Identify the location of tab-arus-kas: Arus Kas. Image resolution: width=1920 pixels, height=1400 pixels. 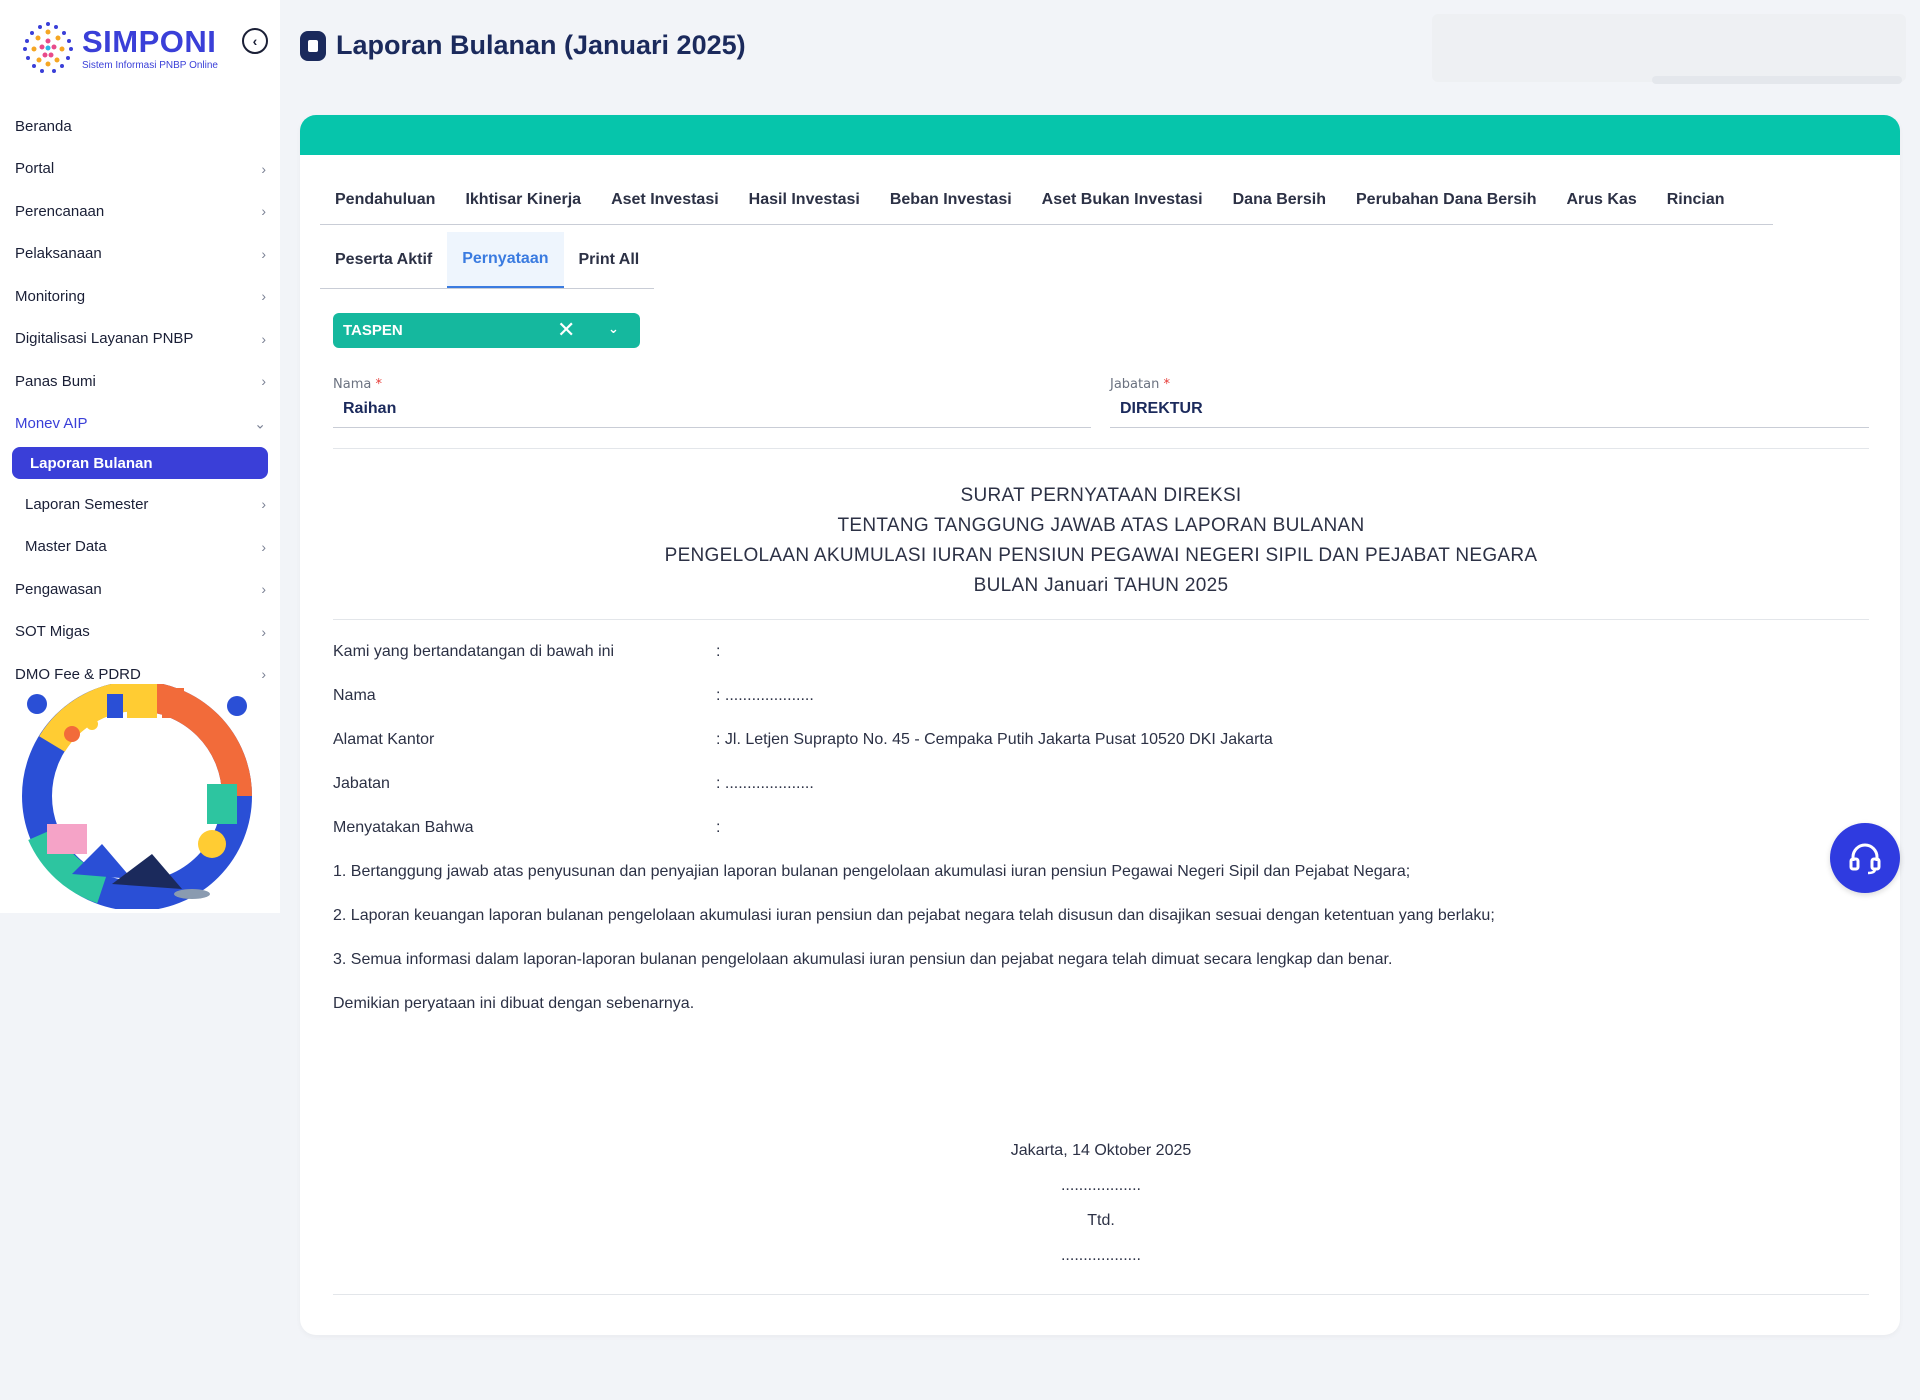
(1602, 200).